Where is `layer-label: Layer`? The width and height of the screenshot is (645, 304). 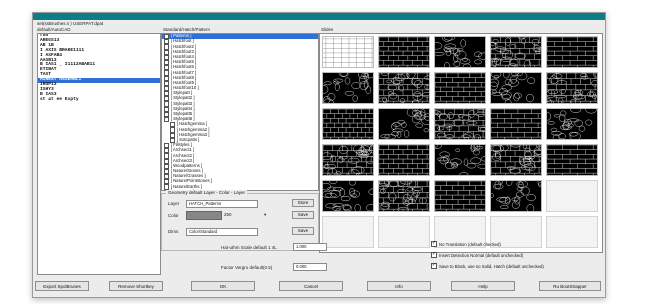 layer-label: Layer is located at coordinates (174, 203).